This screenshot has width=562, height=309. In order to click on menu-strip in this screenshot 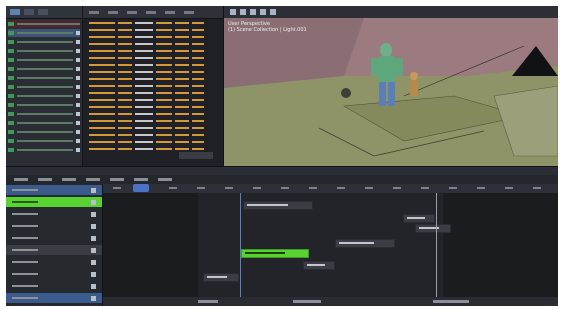, I will do `click(165, 179)`.